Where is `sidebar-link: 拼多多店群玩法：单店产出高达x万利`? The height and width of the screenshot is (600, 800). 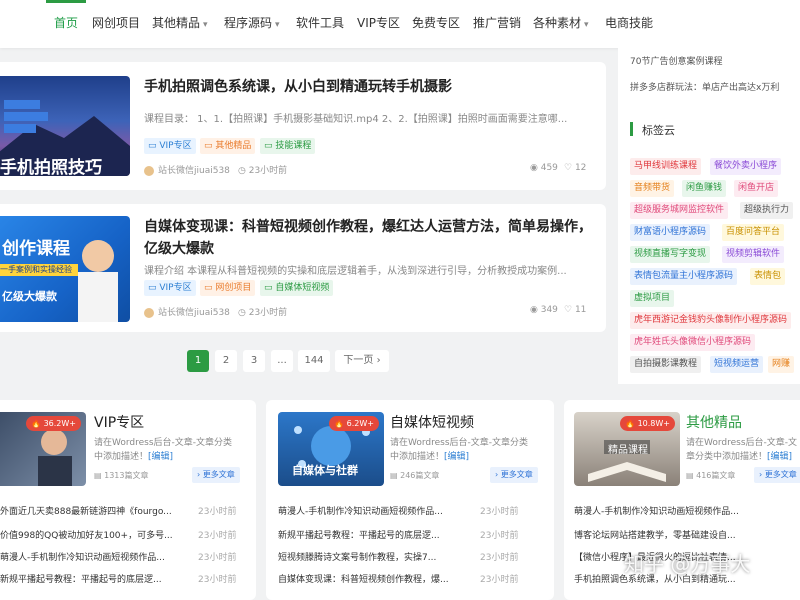 sidebar-link: 拼多多店群玩法：单店产出高达x万利 is located at coordinates (704, 86).